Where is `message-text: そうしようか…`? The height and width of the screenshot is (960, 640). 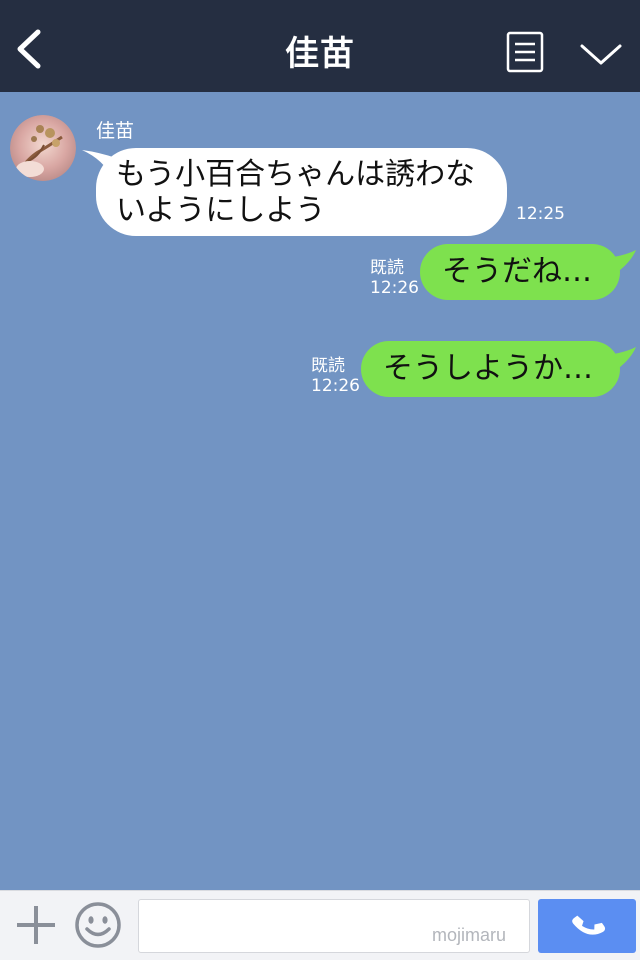 message-text: そうしようか… is located at coordinates (488, 368).